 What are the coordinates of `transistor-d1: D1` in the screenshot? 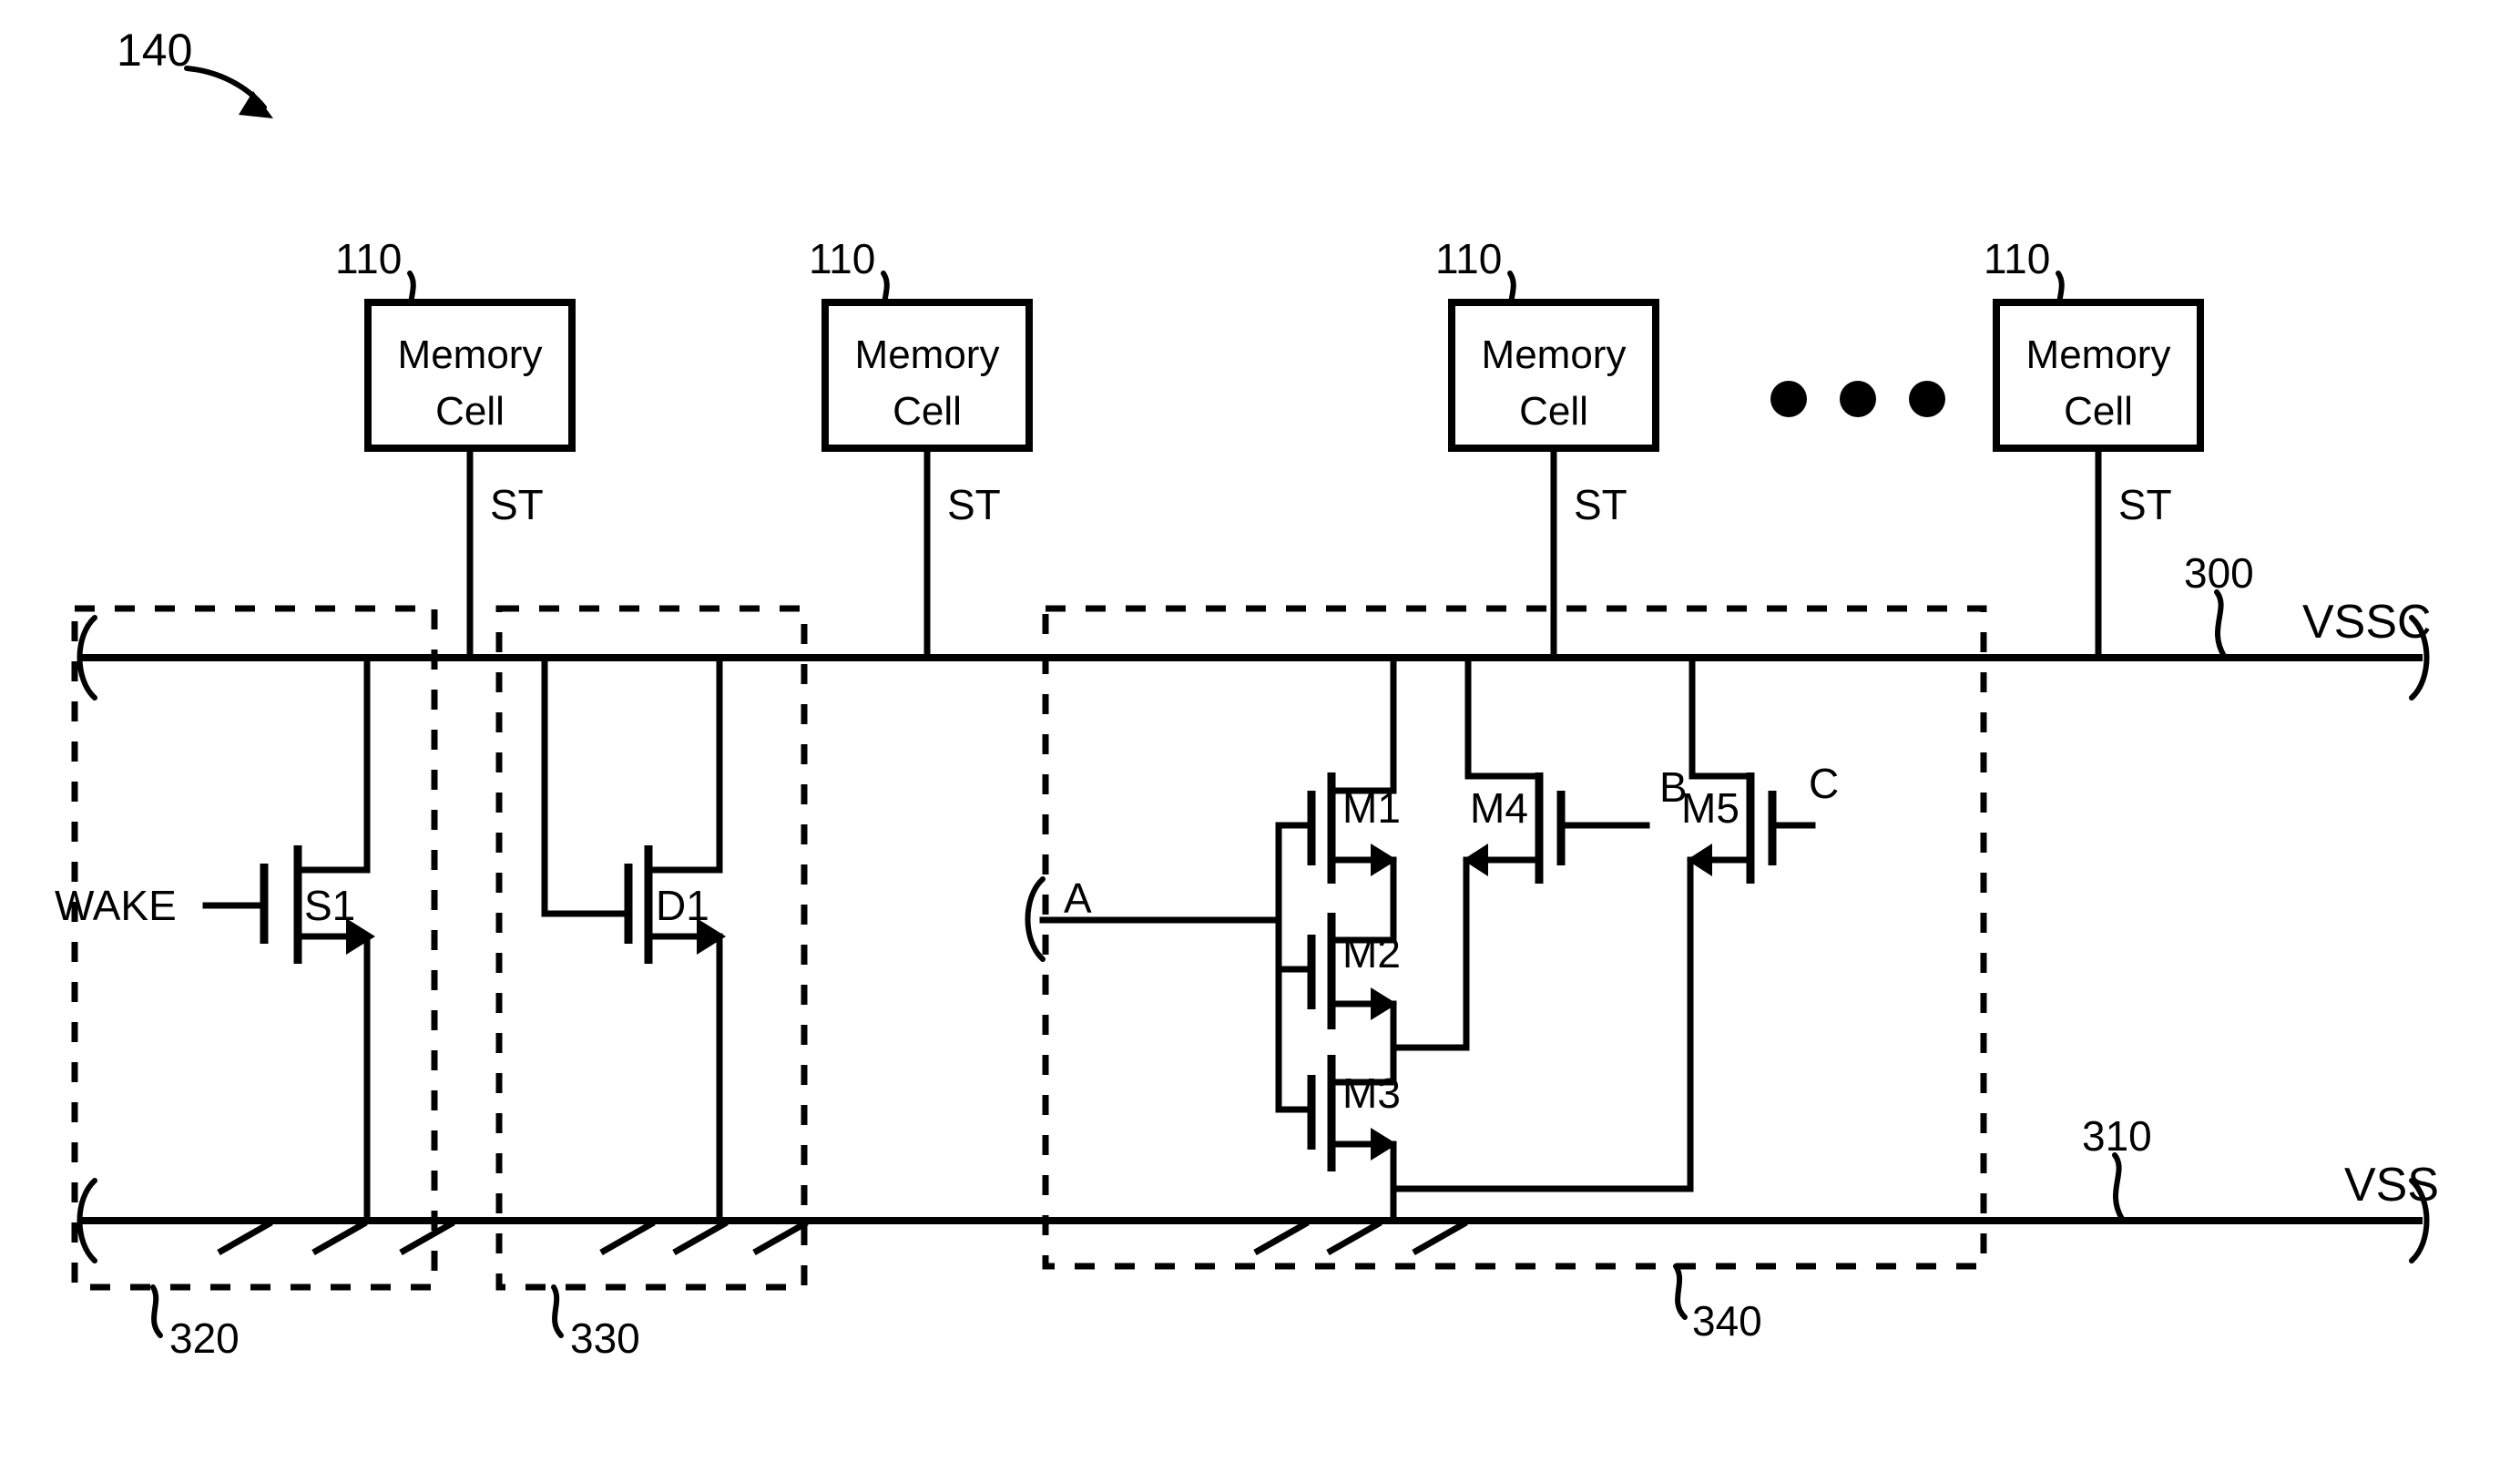 It's located at (633, 939).